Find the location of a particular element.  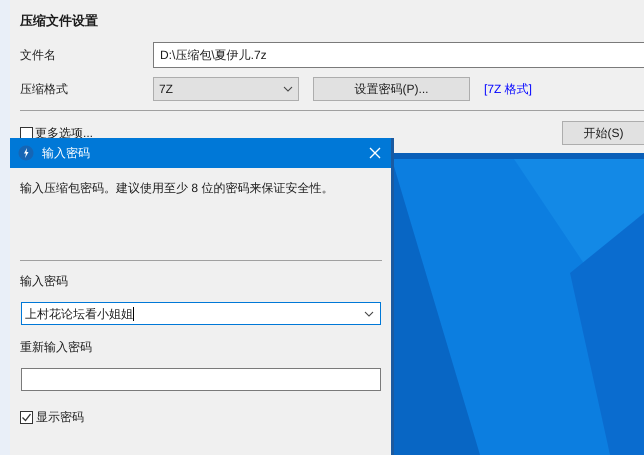

show-password-checkbox: 显示密码 is located at coordinates (201, 417).